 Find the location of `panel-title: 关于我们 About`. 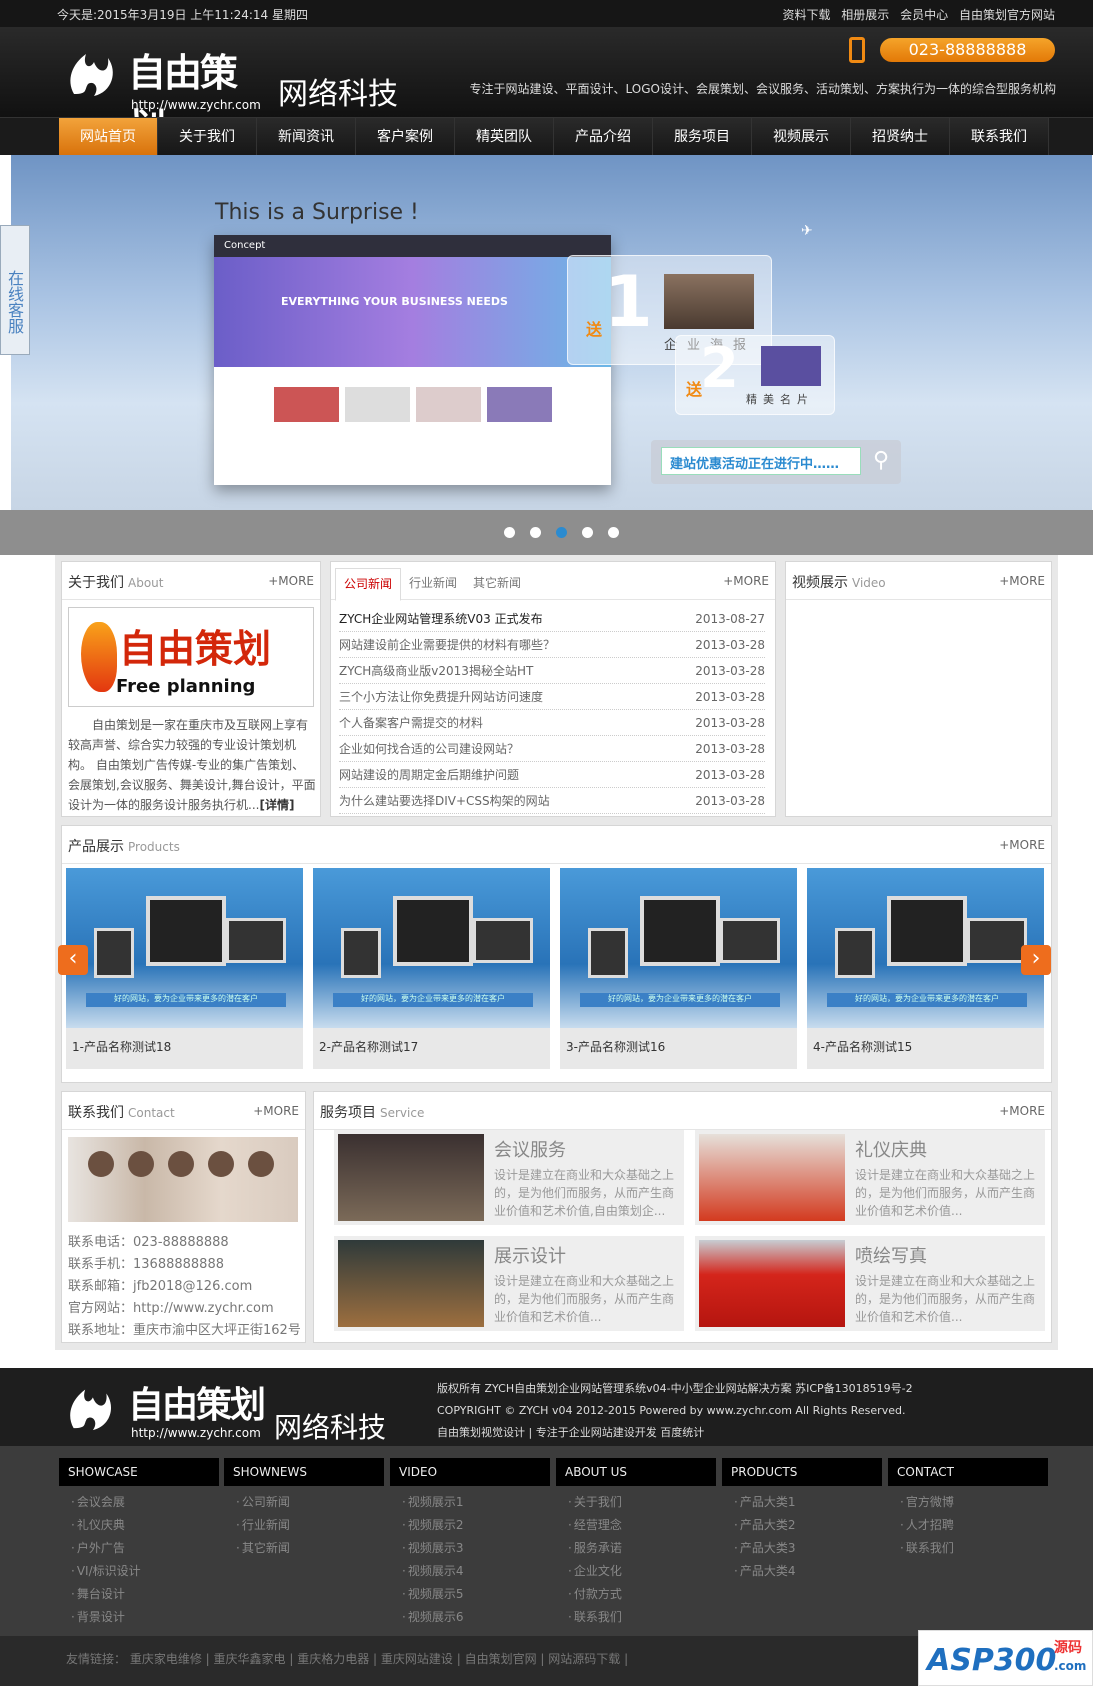

panel-title: 关于我们 About is located at coordinates (116, 583).